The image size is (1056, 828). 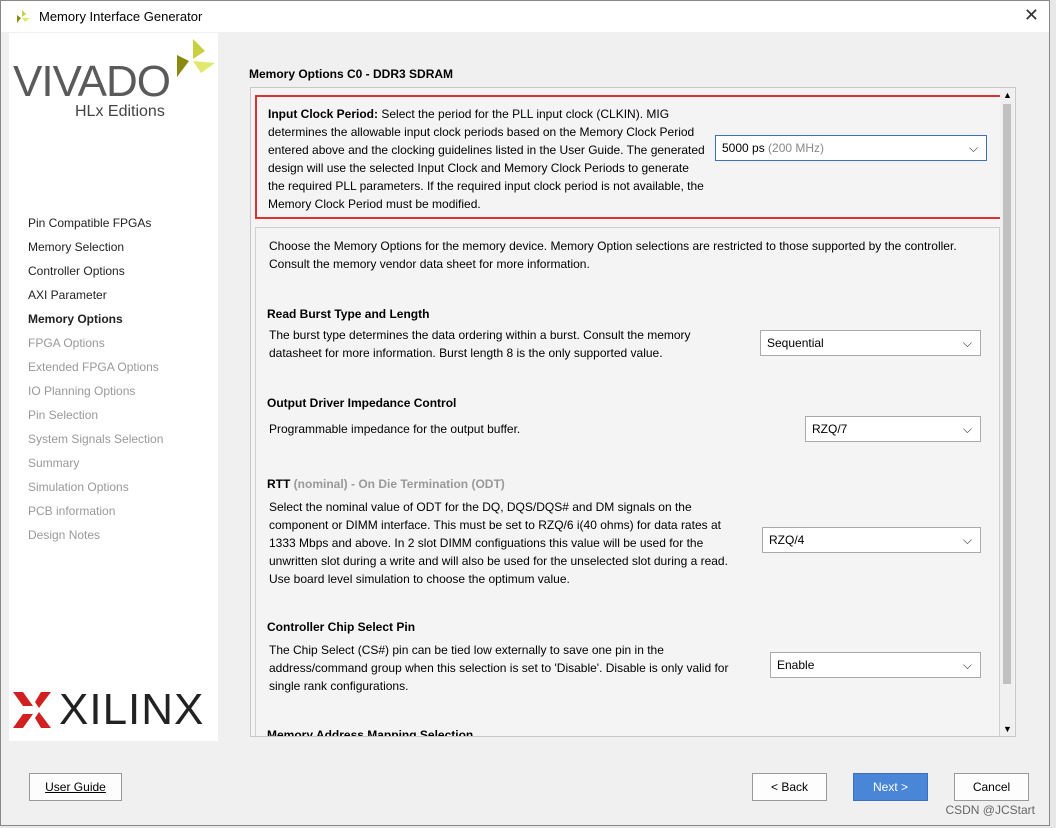 I want to click on watermark: CSDN @JCStart, so click(x=990, y=810).